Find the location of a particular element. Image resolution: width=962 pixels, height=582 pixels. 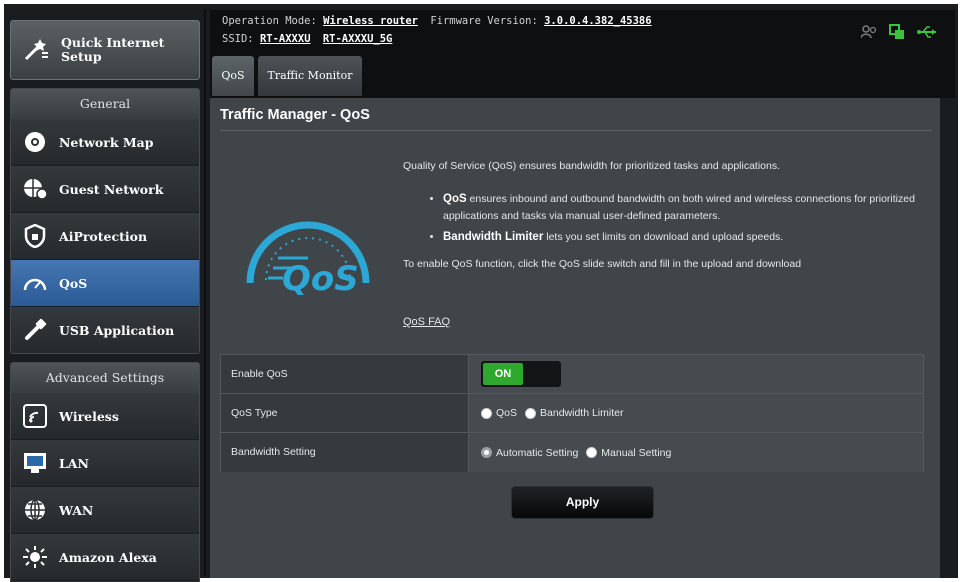

sidebar-item-qos: QoS is located at coordinates (105, 283).